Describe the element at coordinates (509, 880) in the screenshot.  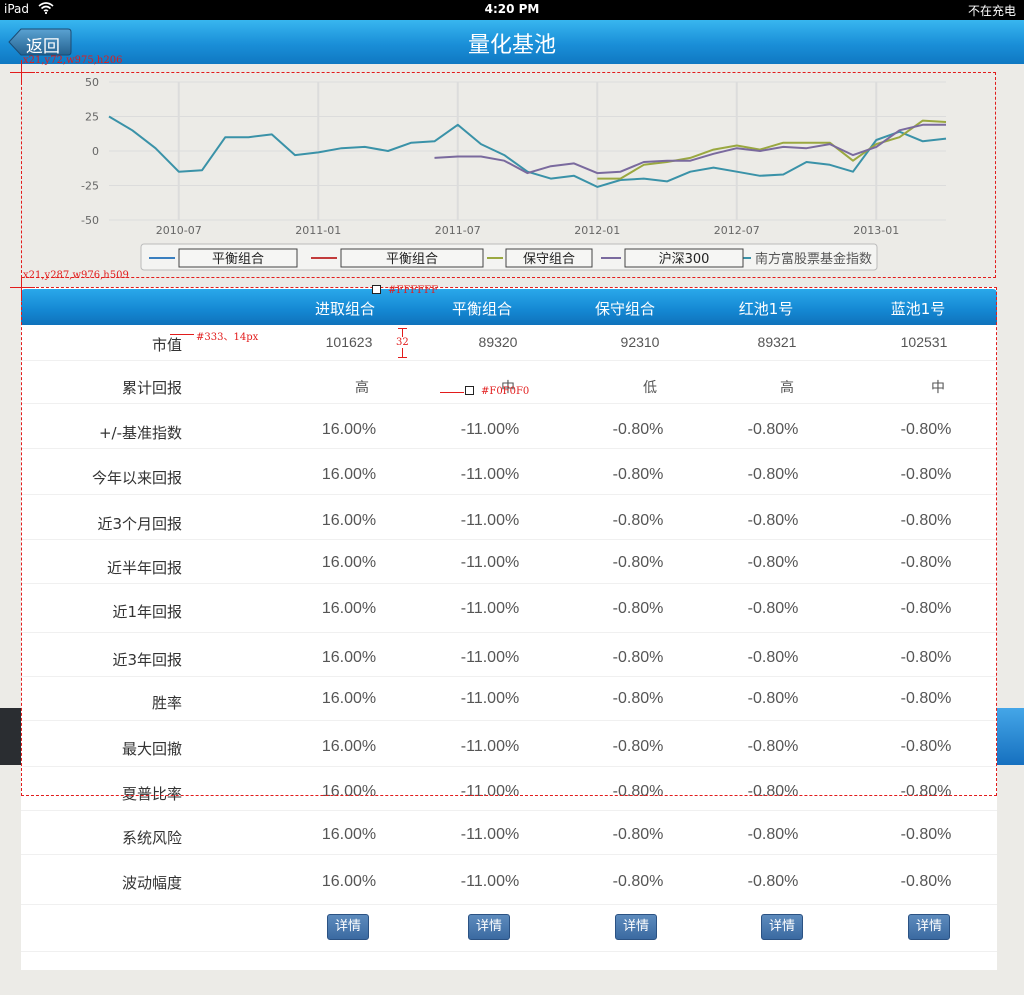
I see `table-row: 波动幅度 16.00% -11.00% -0.80% -0.80% -0.80%` at that location.